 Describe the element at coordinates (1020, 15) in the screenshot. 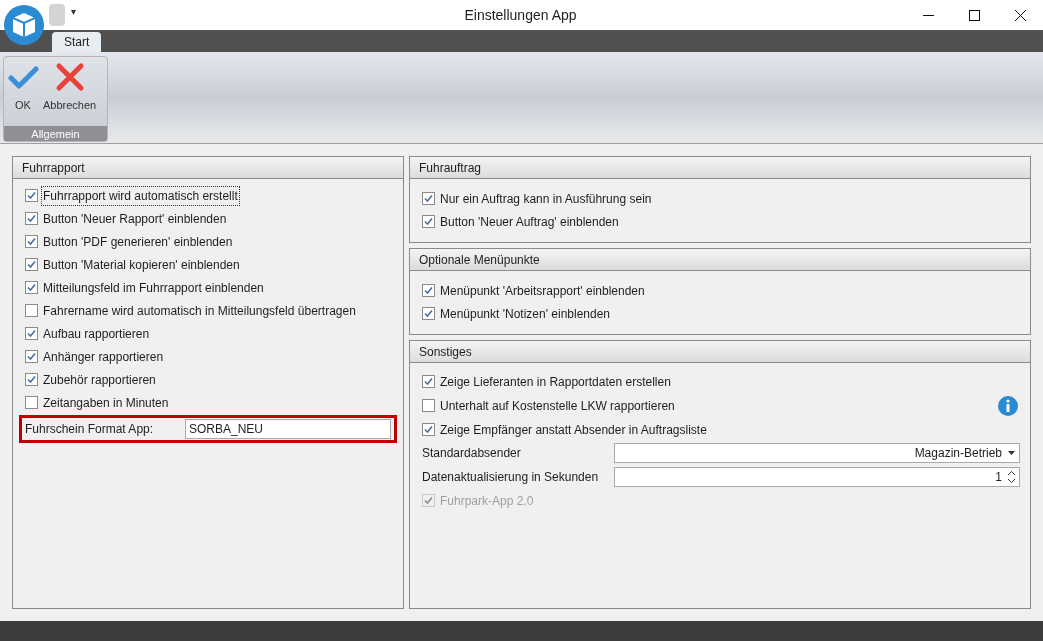

I see `close-icon` at that location.